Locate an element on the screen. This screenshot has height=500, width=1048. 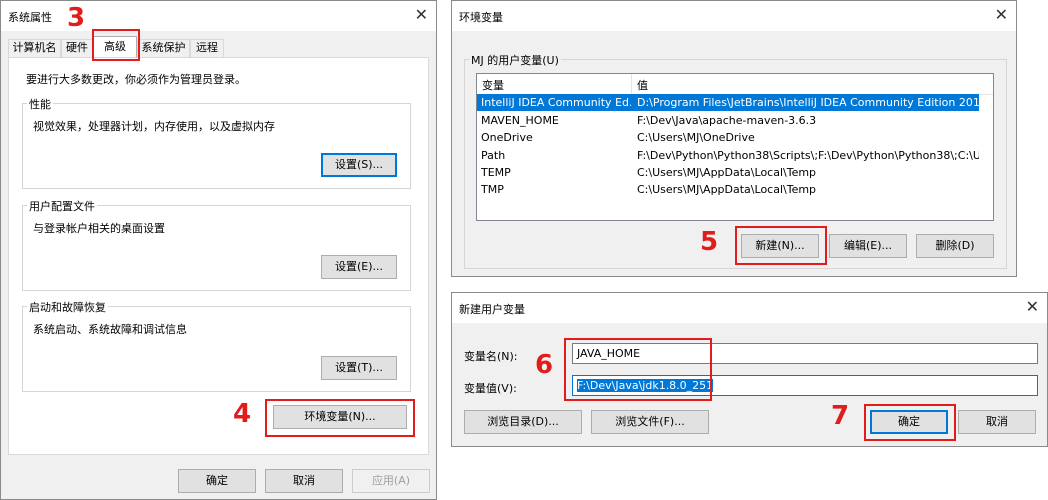
table-header: 变量 值 is located at coordinates (735, 84).